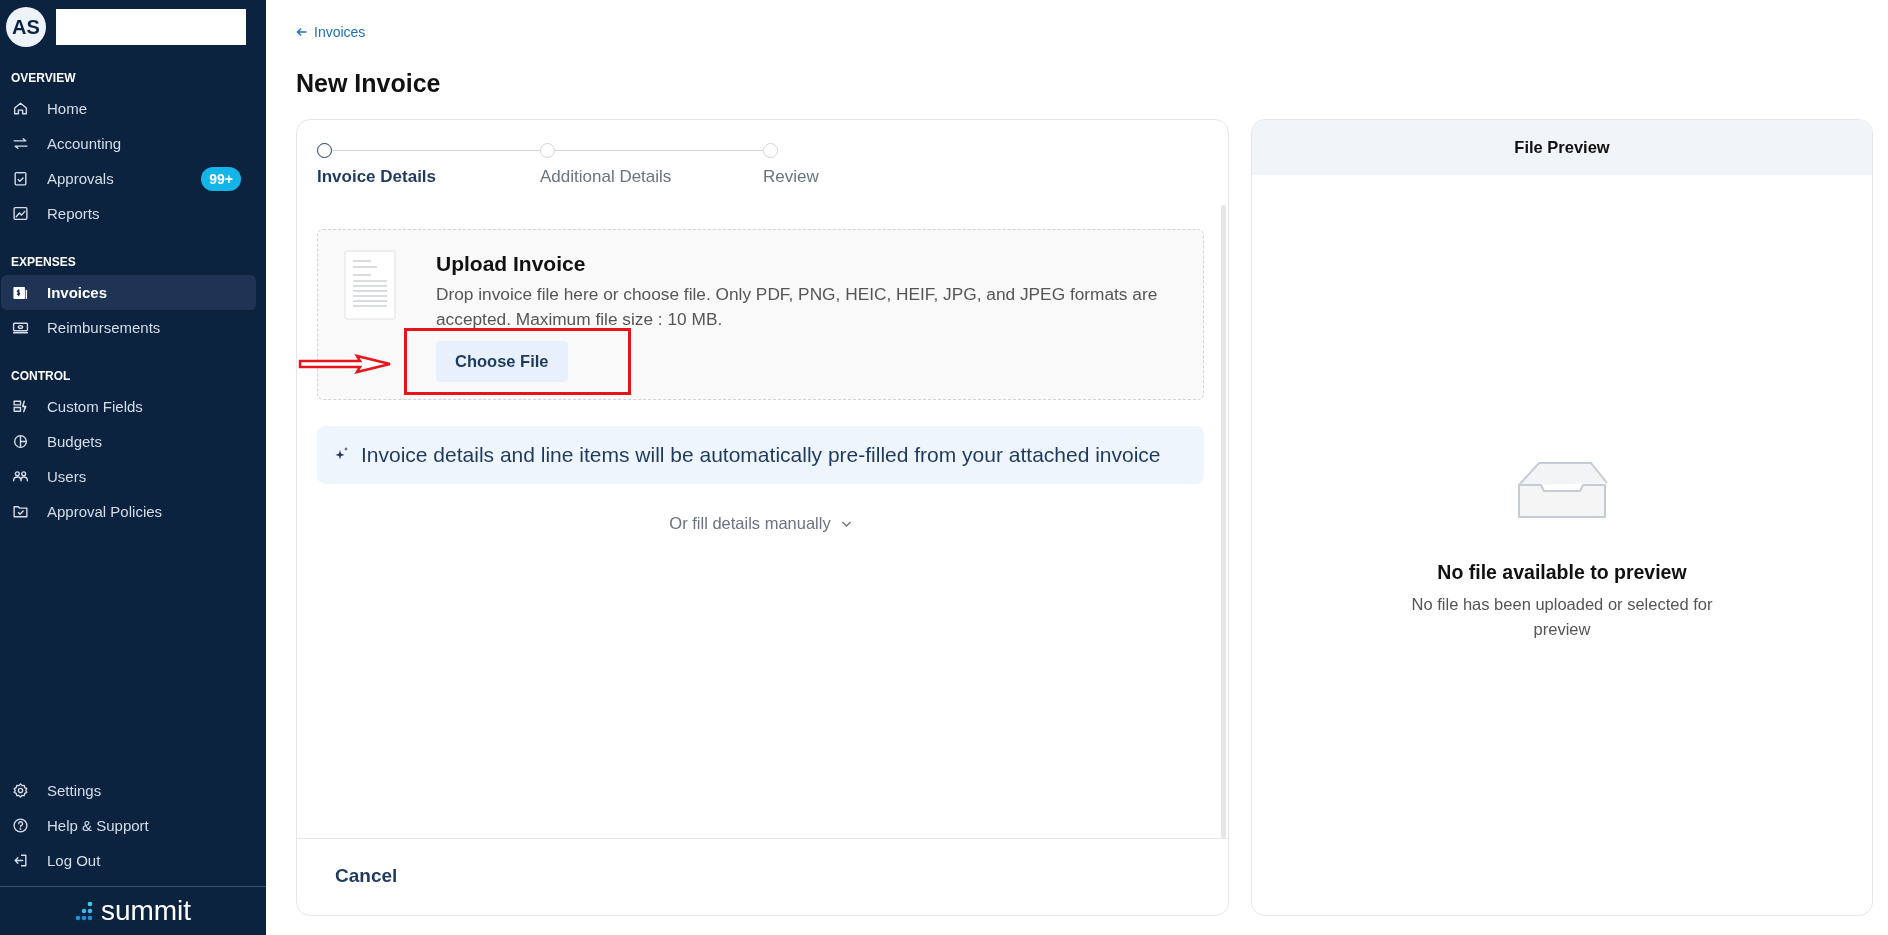 The height and width of the screenshot is (935, 1888). Describe the element at coordinates (377, 177) in the screenshot. I see `step-tab: Invoice Details` at that location.